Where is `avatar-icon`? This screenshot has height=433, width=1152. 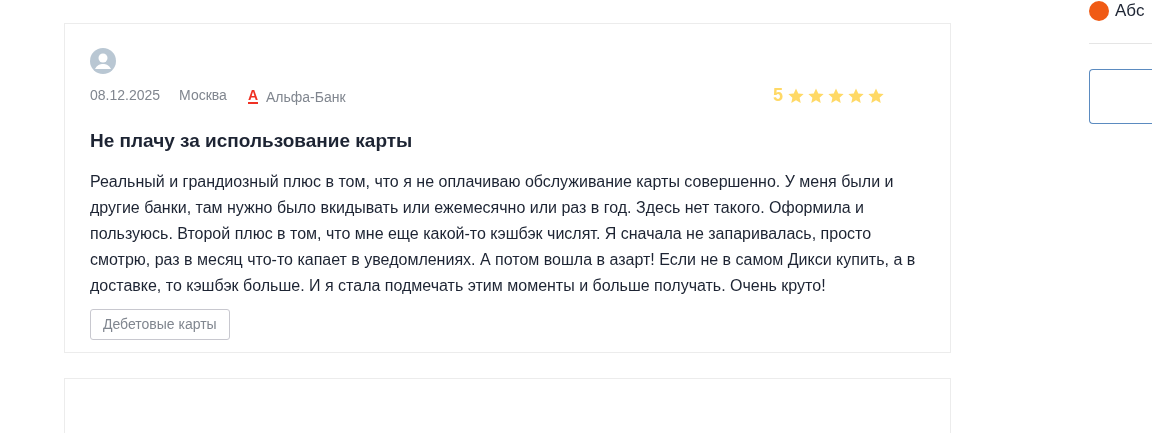
avatar-icon is located at coordinates (103, 61).